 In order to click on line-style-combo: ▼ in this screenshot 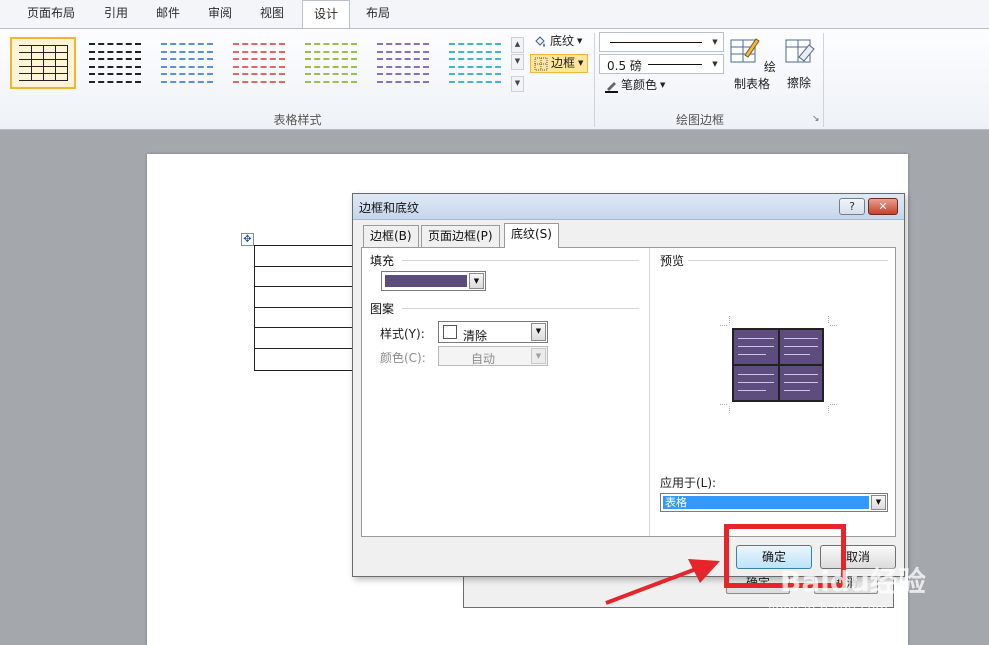, I will do `click(661, 42)`.